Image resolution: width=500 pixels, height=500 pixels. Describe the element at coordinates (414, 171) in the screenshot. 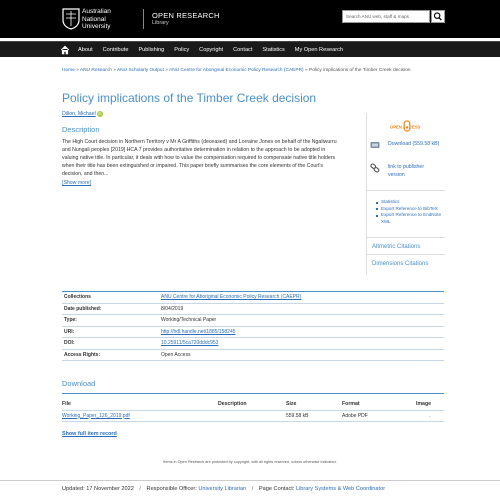

I see `publisher-version-link: link to publisher version` at that location.